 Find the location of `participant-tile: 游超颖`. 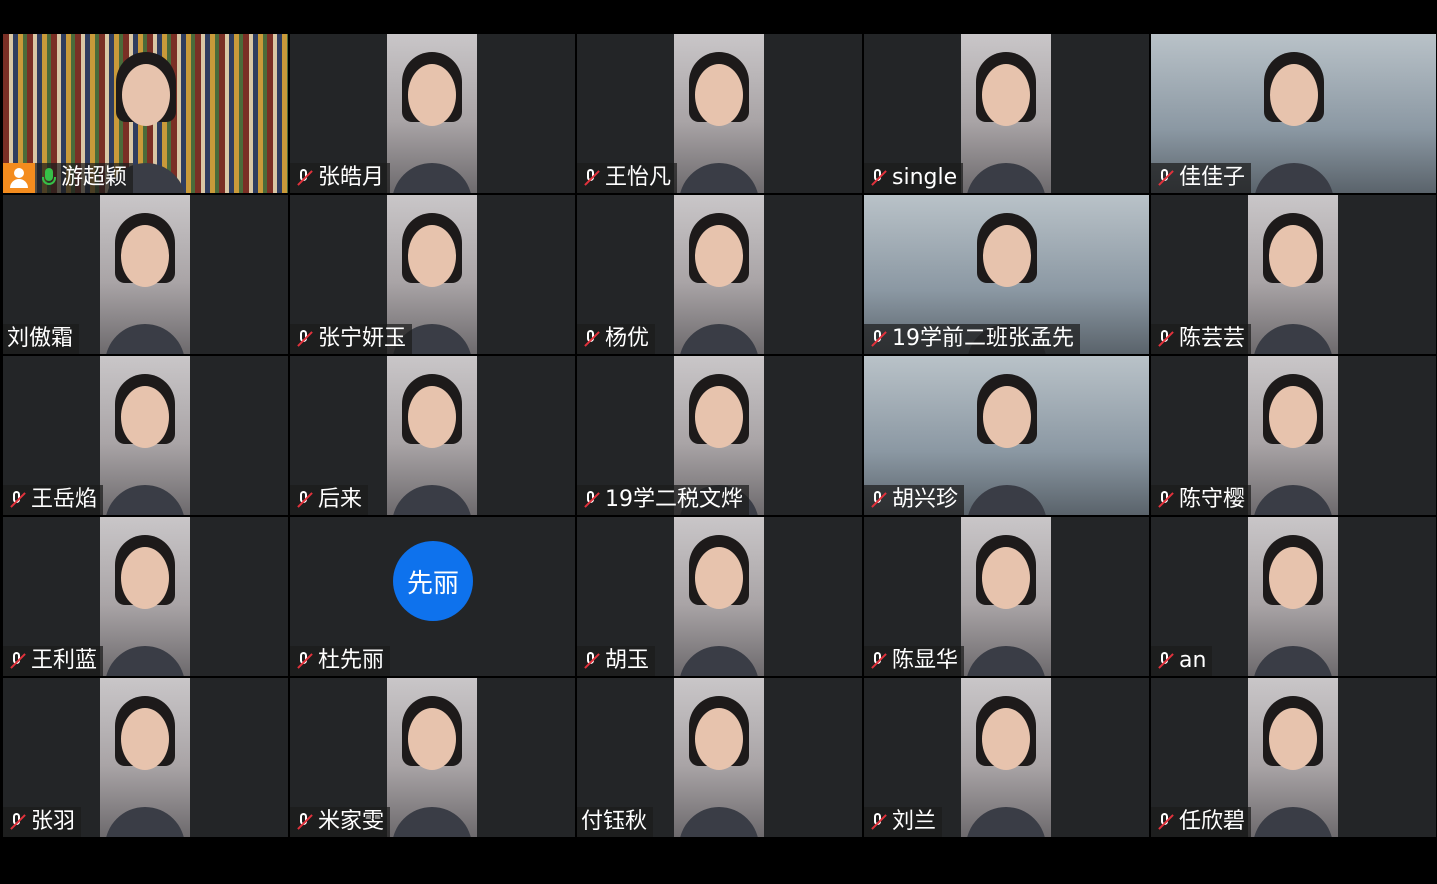

participant-tile: 游超颖 is located at coordinates (145, 113).